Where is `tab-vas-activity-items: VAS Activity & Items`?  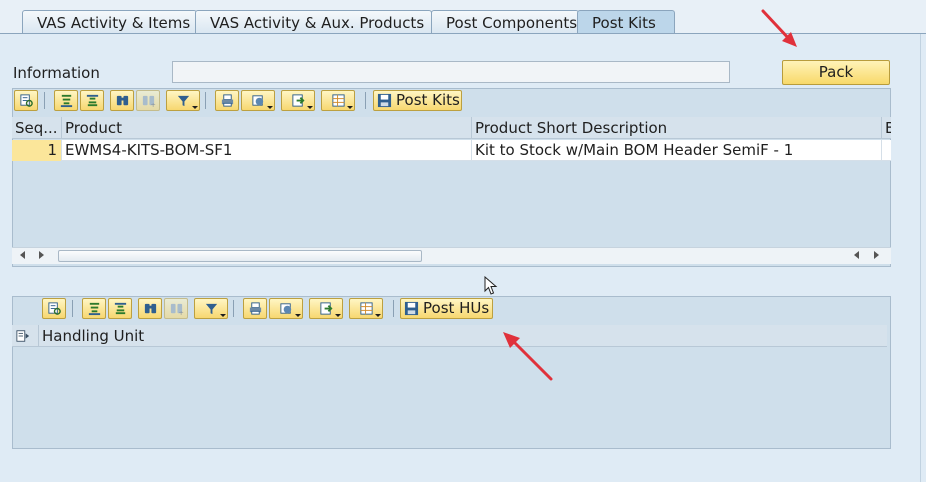 tab-vas-activity-items: VAS Activity & Items is located at coordinates (109, 22).